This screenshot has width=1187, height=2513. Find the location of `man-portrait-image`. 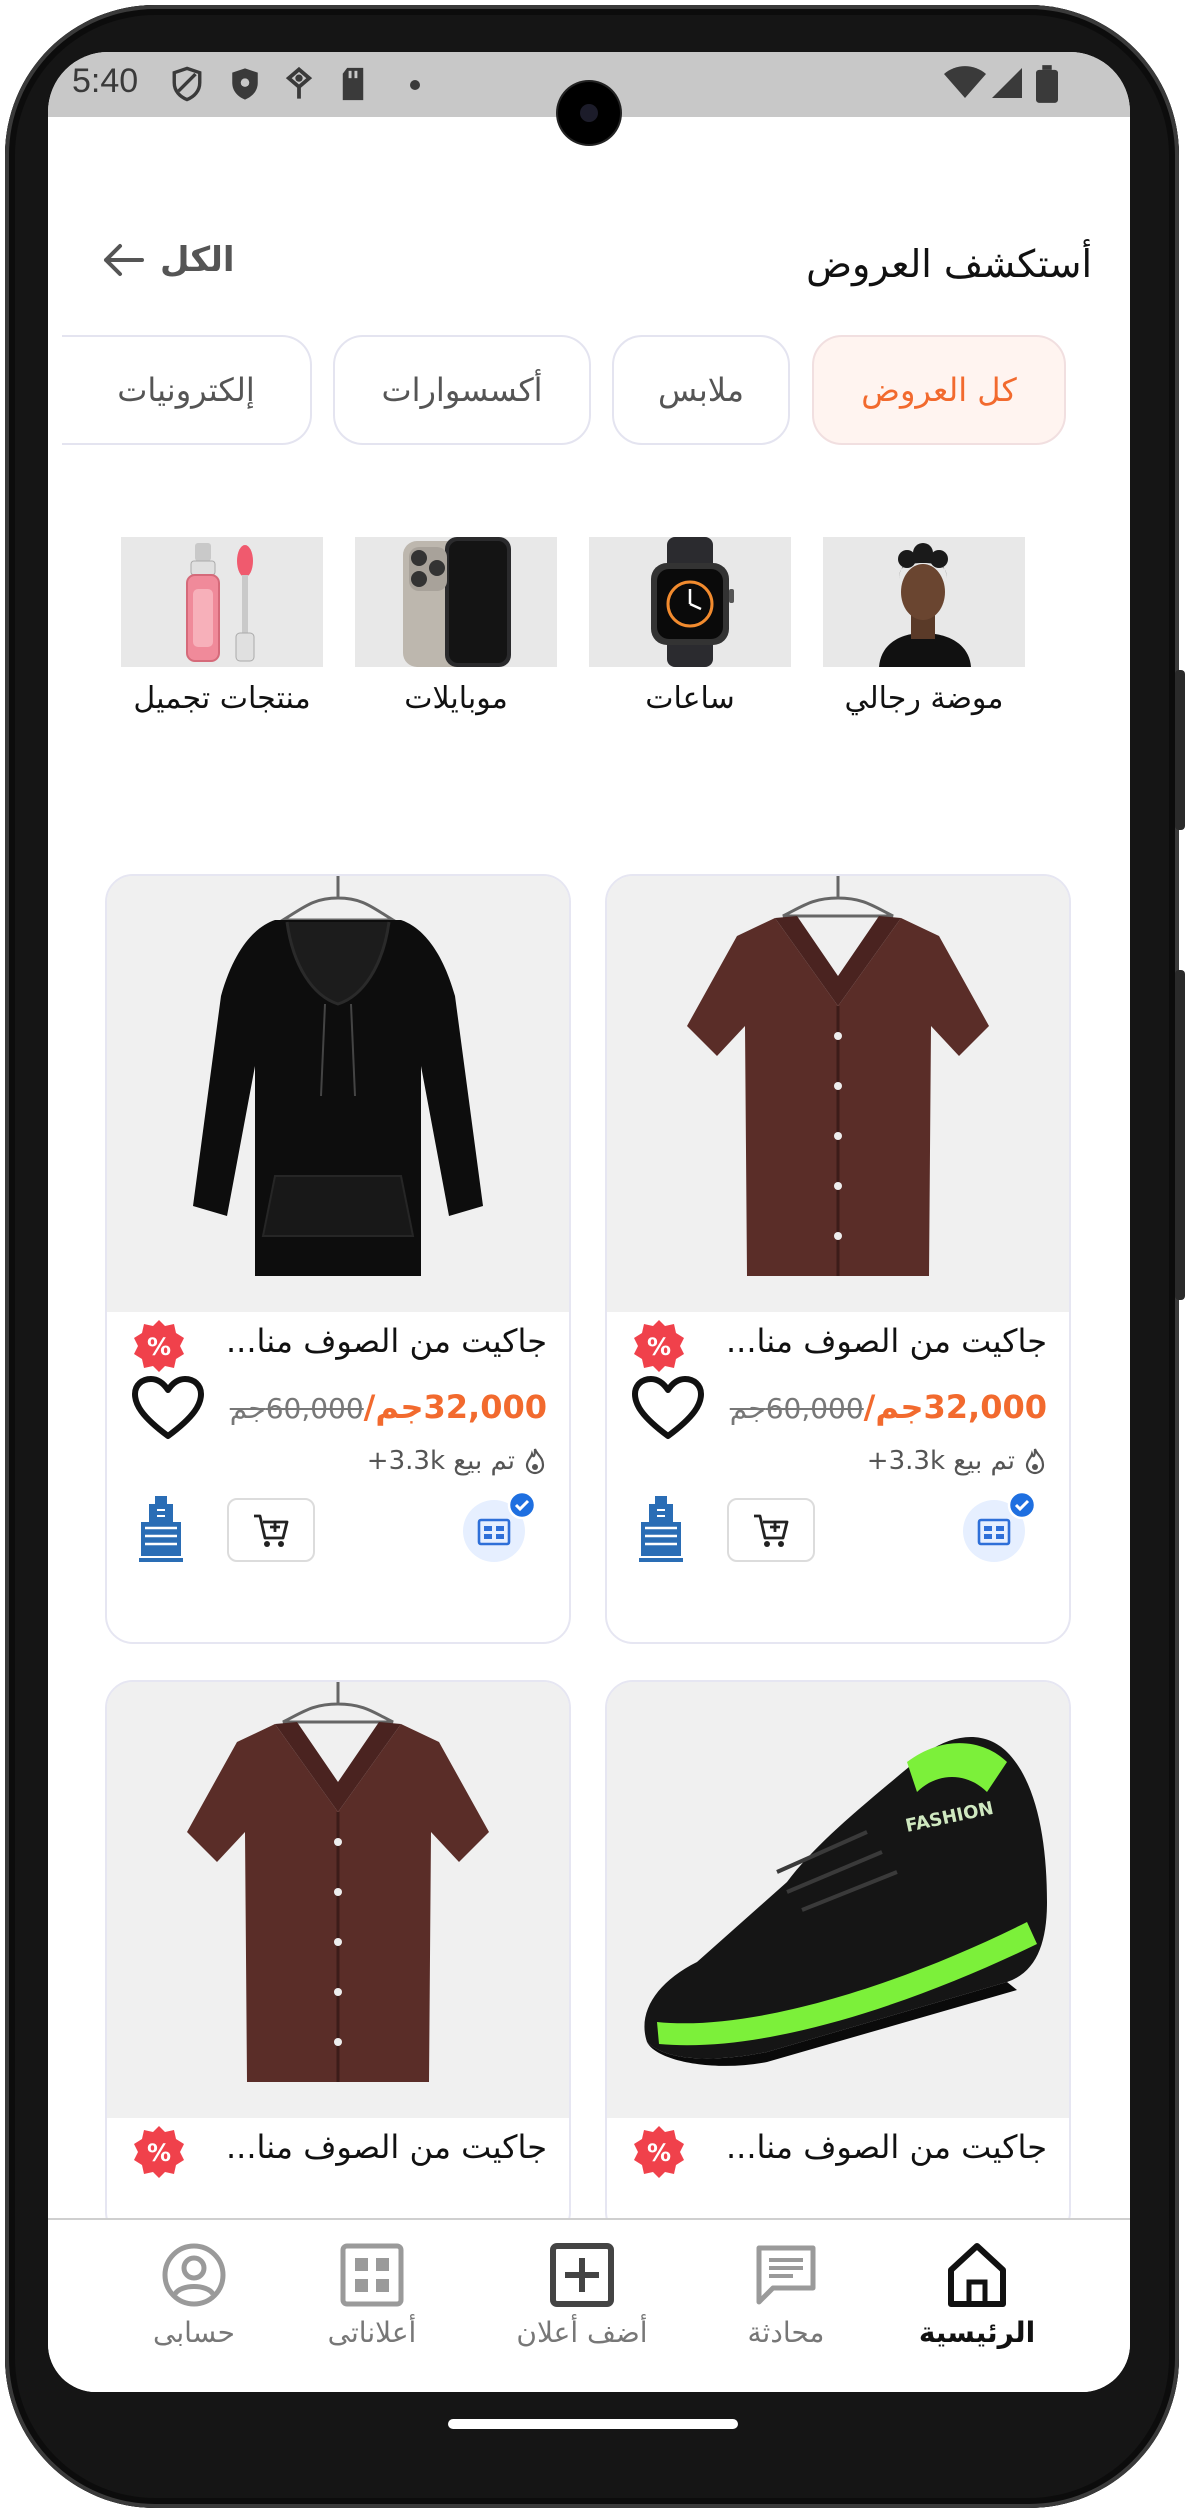

man-portrait-image is located at coordinates (924, 602).